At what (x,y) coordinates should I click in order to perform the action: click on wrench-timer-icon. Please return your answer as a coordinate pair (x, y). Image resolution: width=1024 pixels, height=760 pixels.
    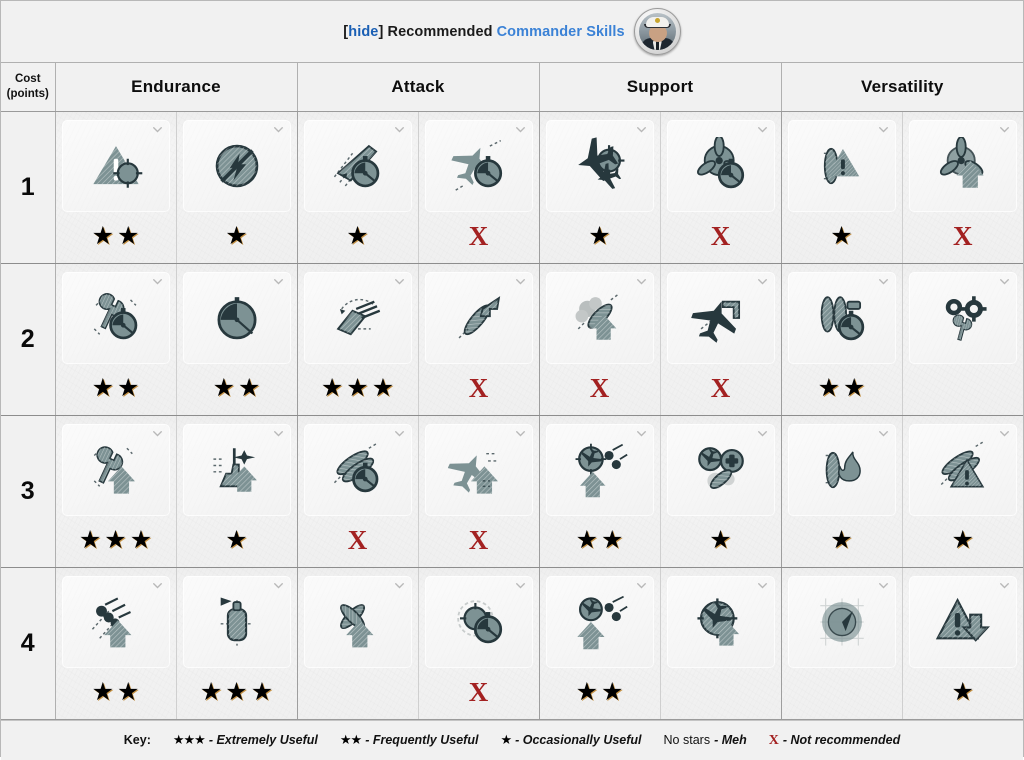
    Looking at the image, I should click on (116, 318).